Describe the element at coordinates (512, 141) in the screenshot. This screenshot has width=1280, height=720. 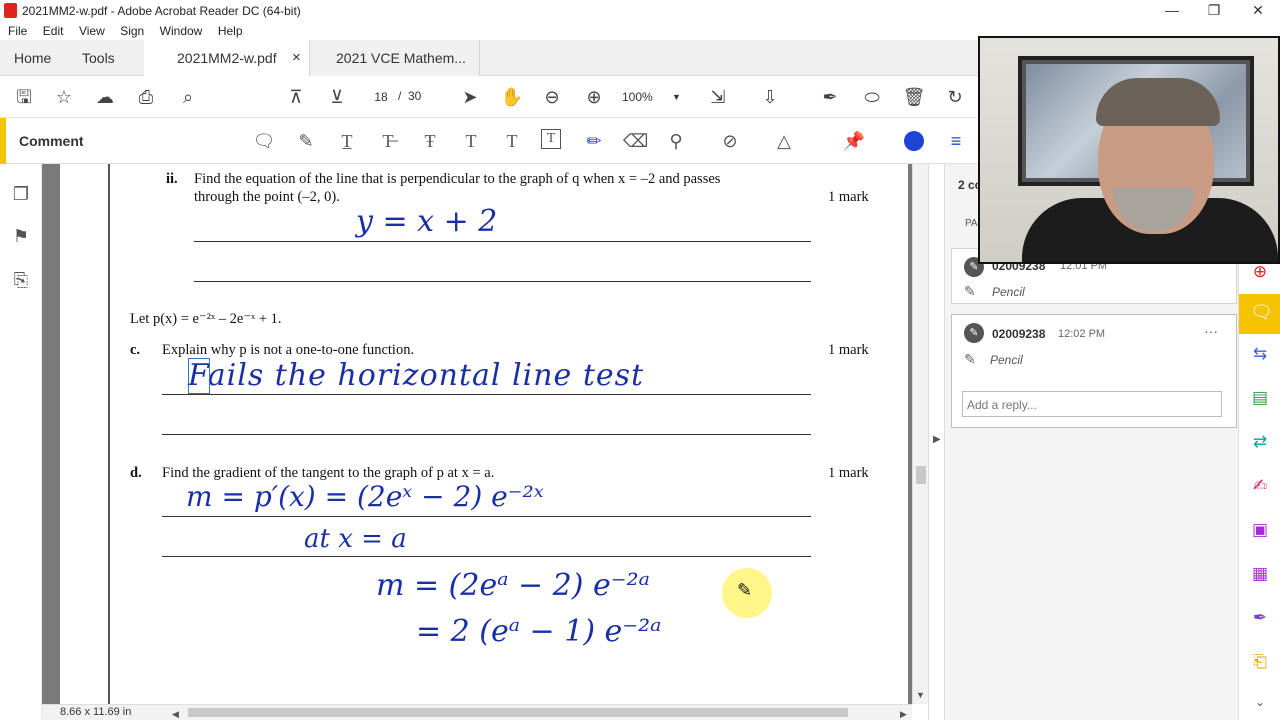
I see `add-text-icon: T` at that location.